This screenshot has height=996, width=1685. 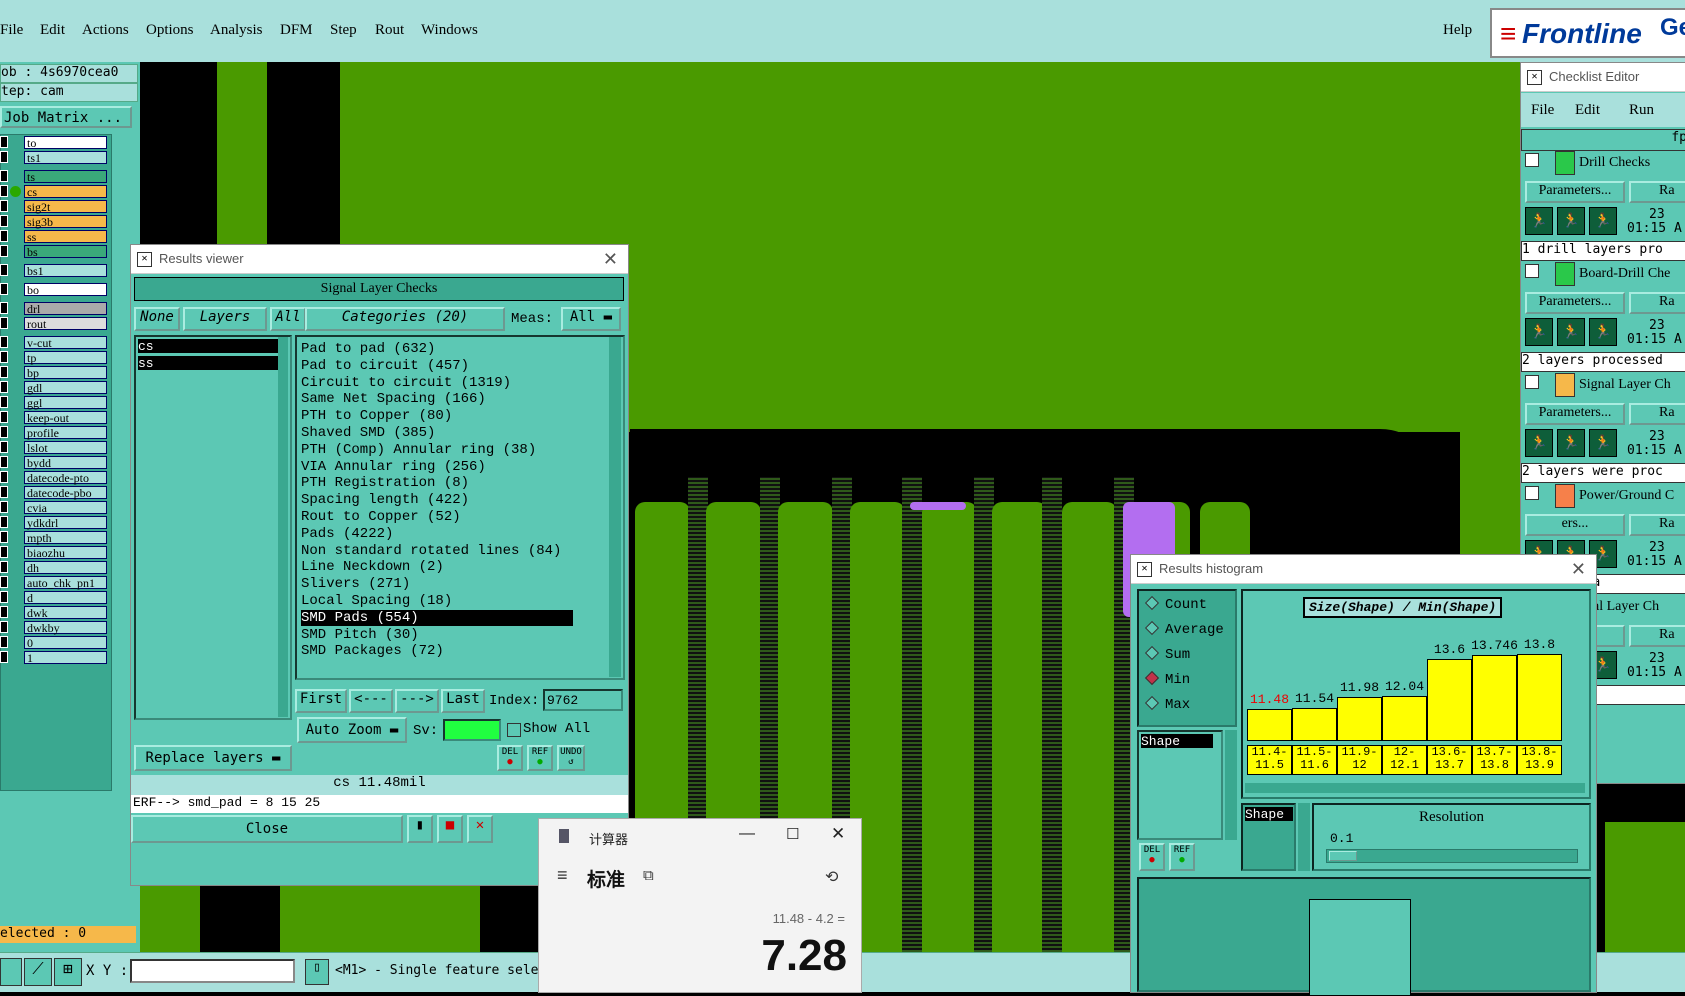 What do you see at coordinates (343, 30) in the screenshot?
I see `menu-step: Step` at bounding box center [343, 30].